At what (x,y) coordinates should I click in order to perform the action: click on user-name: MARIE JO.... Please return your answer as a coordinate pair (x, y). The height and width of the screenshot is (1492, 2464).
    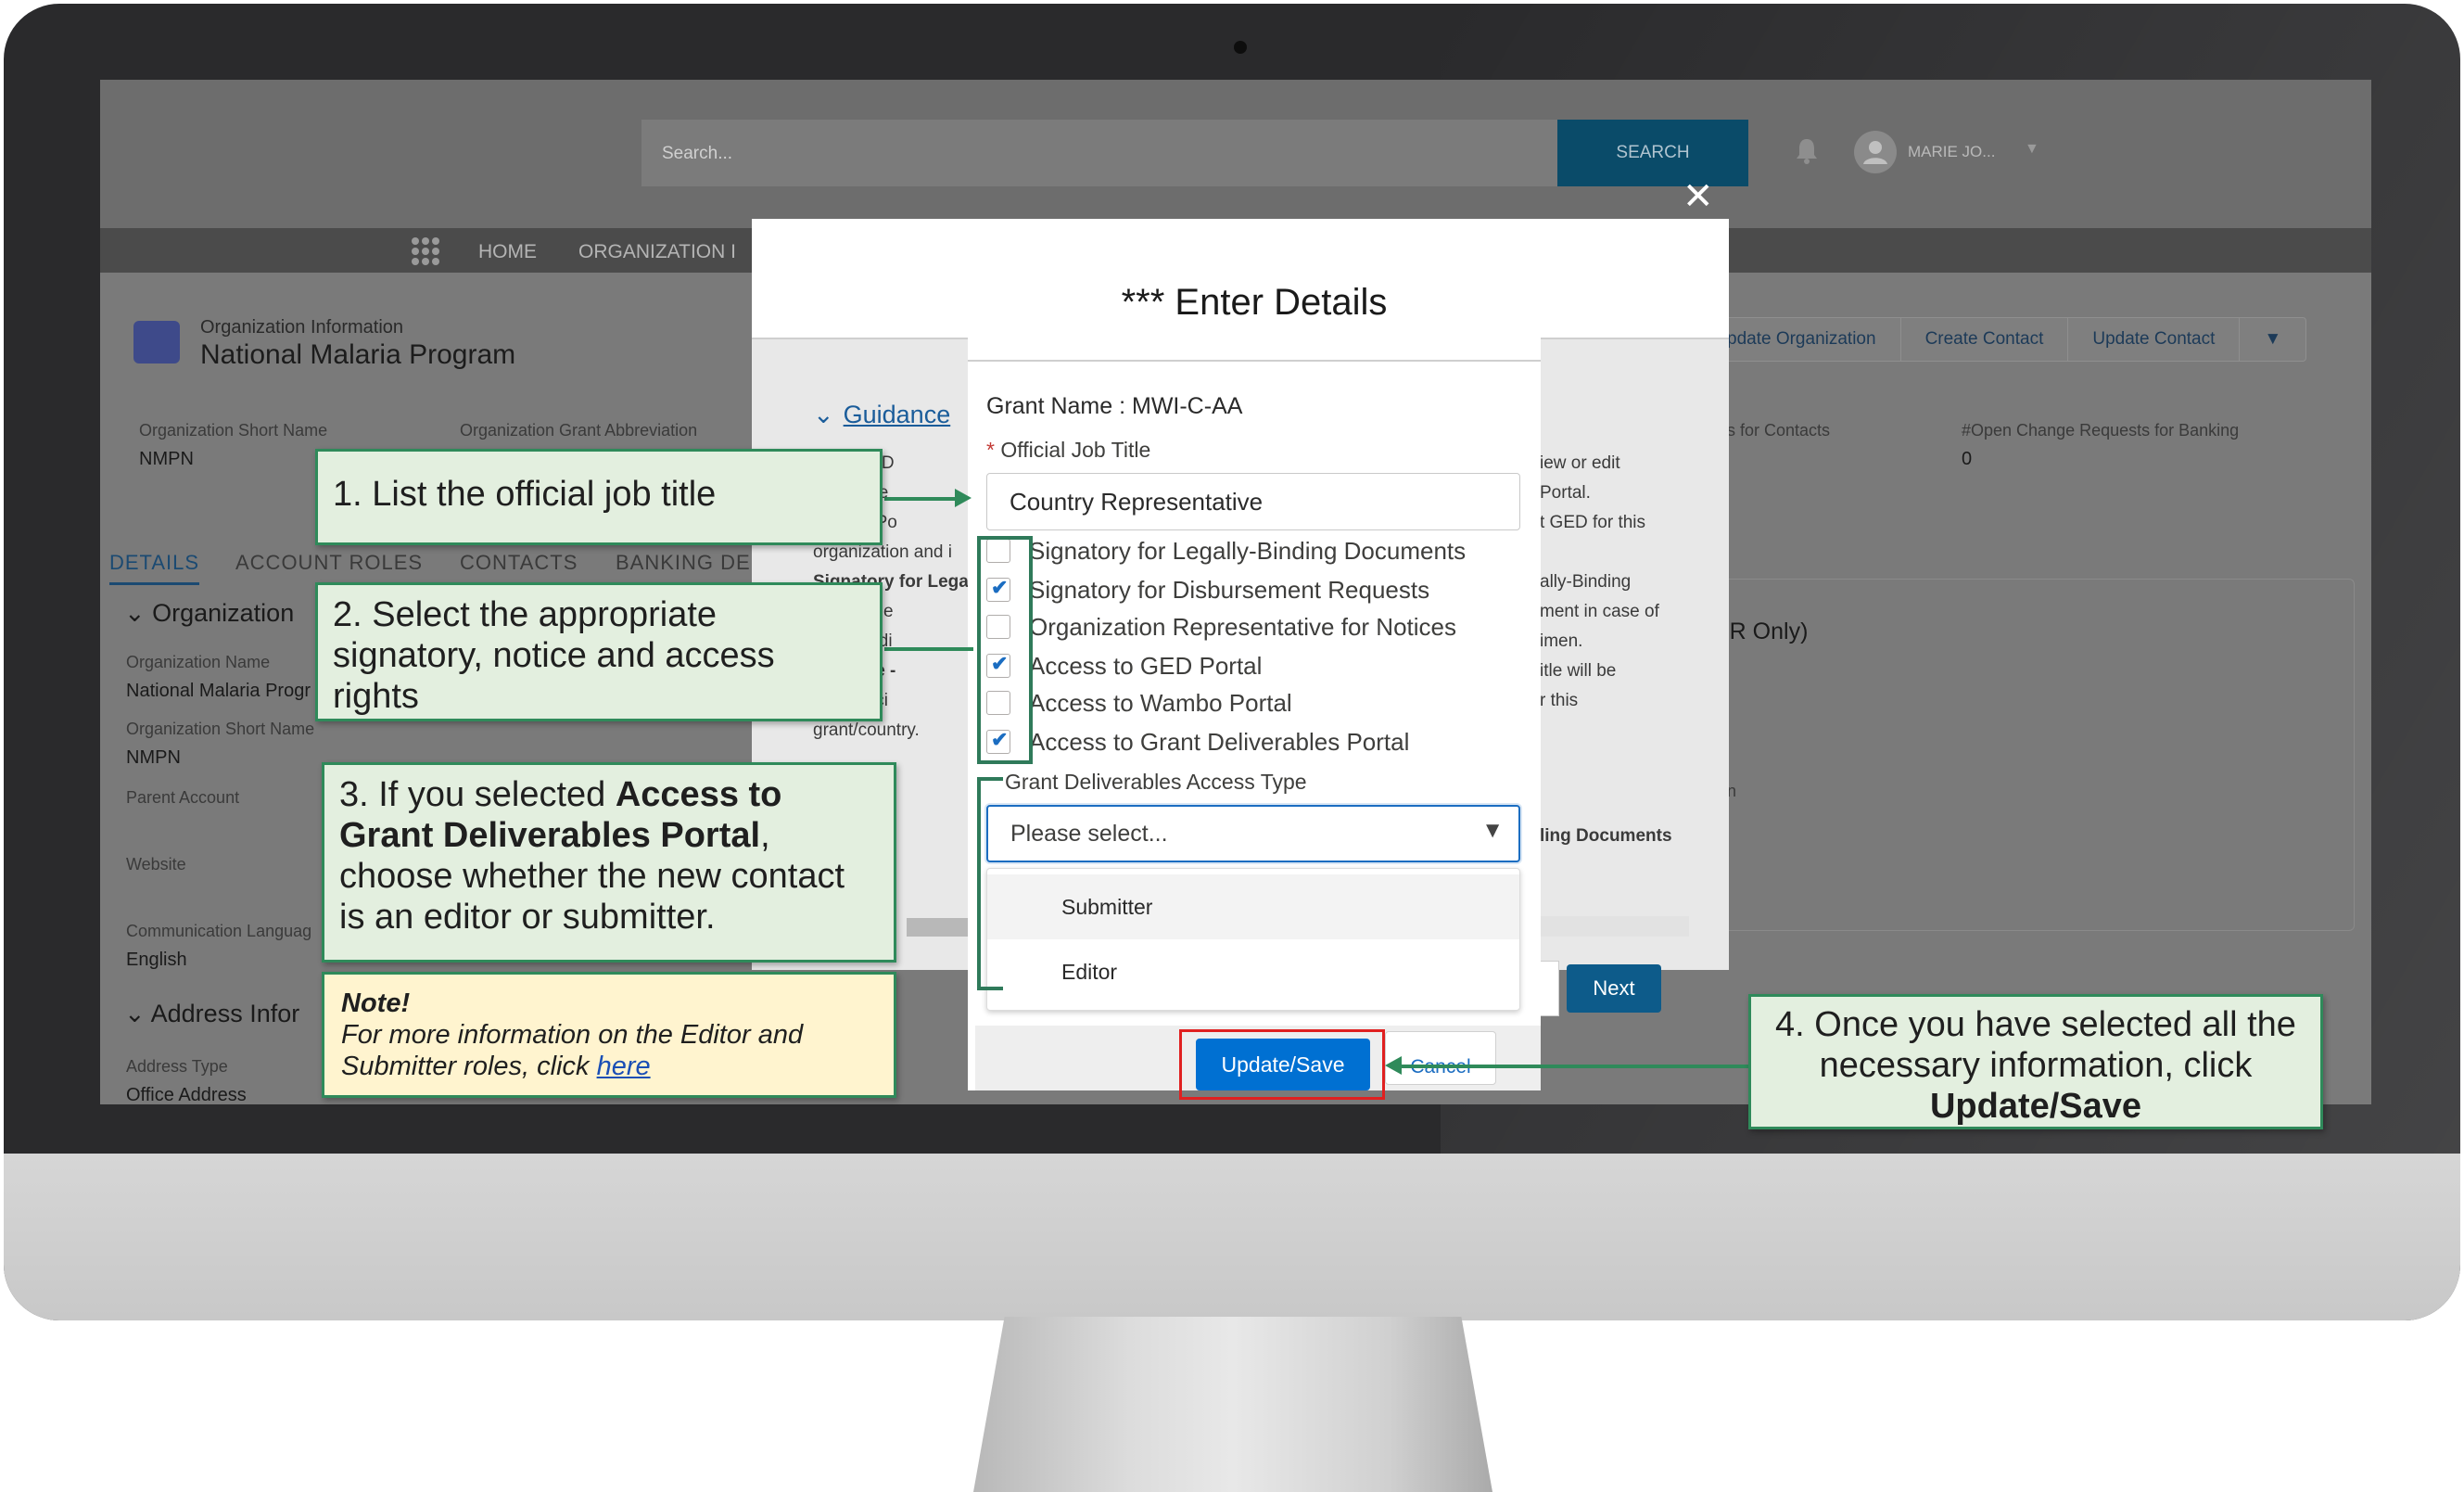
    Looking at the image, I should click on (1951, 152).